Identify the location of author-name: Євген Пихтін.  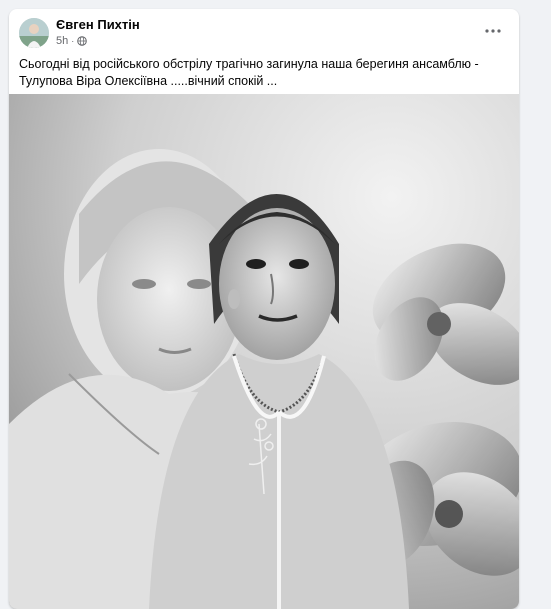
(98, 24).